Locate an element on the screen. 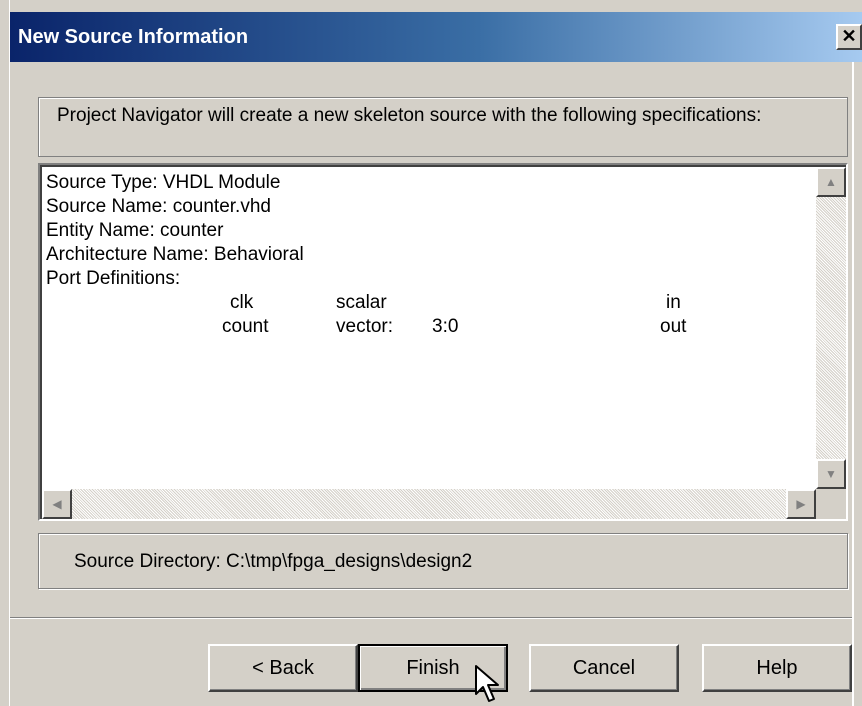  close-icon: ✕ is located at coordinates (849, 36).